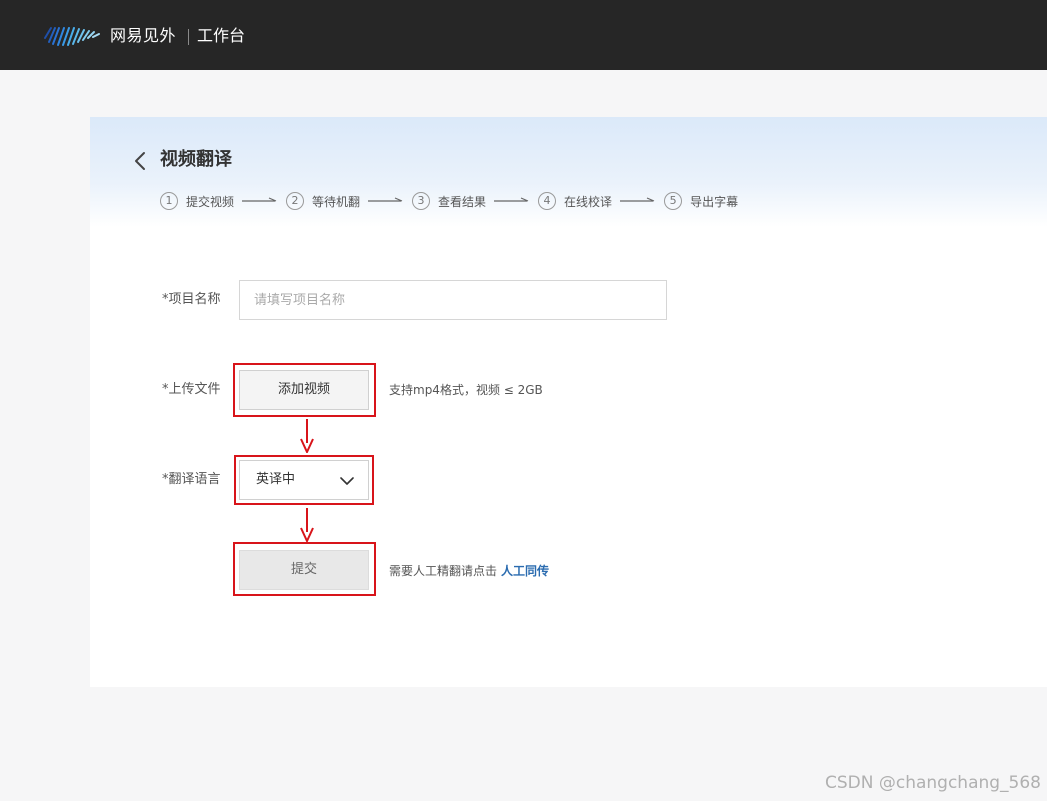  I want to click on waveform-logo-icon, so click(73, 36).